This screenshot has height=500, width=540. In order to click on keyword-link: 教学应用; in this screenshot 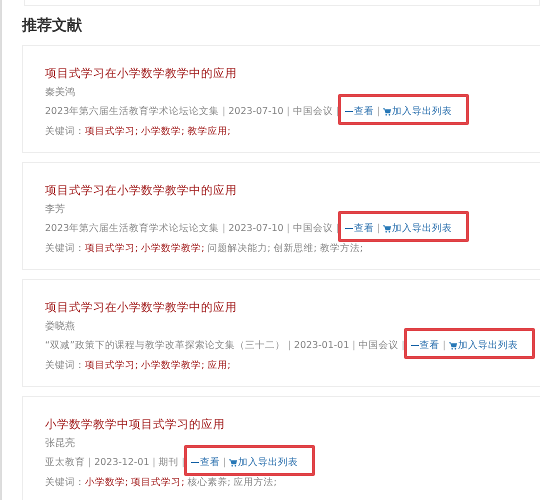, I will do `click(209, 131)`.